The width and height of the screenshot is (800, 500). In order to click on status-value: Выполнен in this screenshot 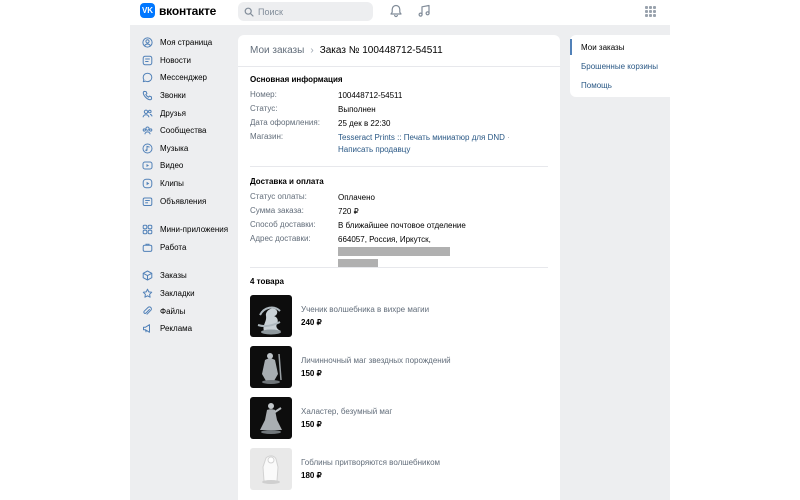, I will do `click(357, 109)`.